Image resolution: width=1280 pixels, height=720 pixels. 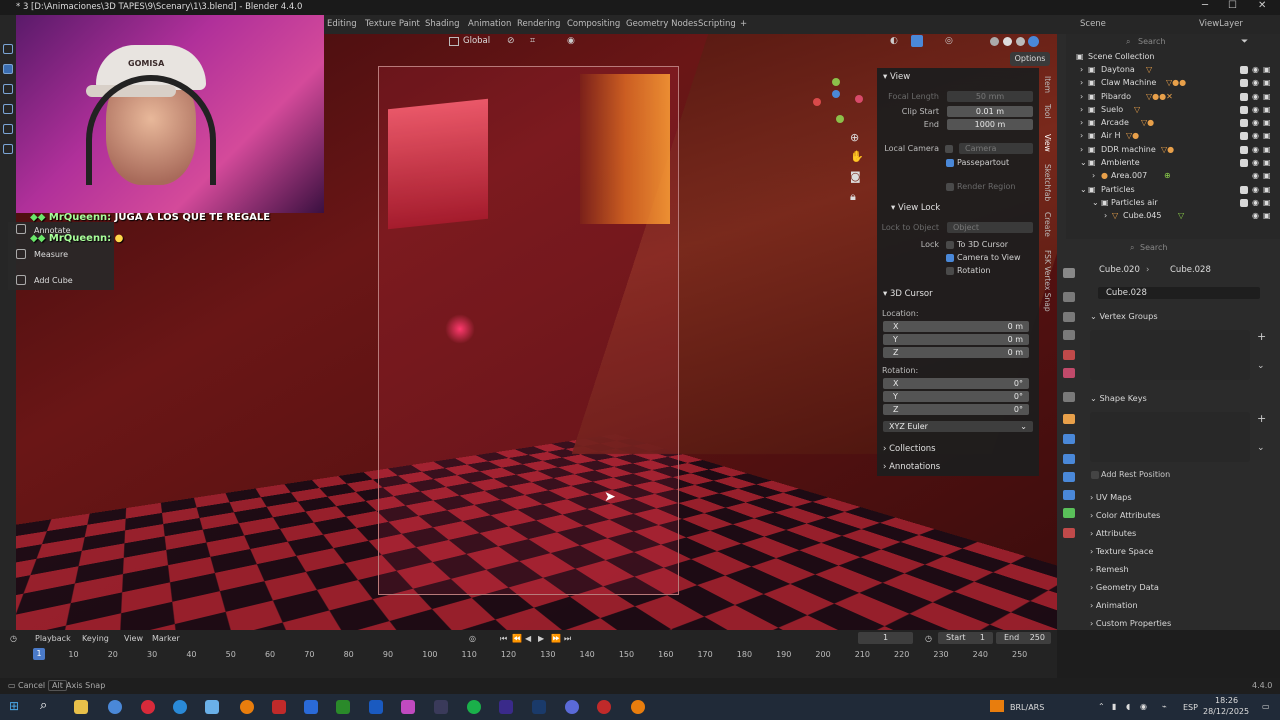 I want to click on local-camera-checkbox, so click(x=949, y=149).